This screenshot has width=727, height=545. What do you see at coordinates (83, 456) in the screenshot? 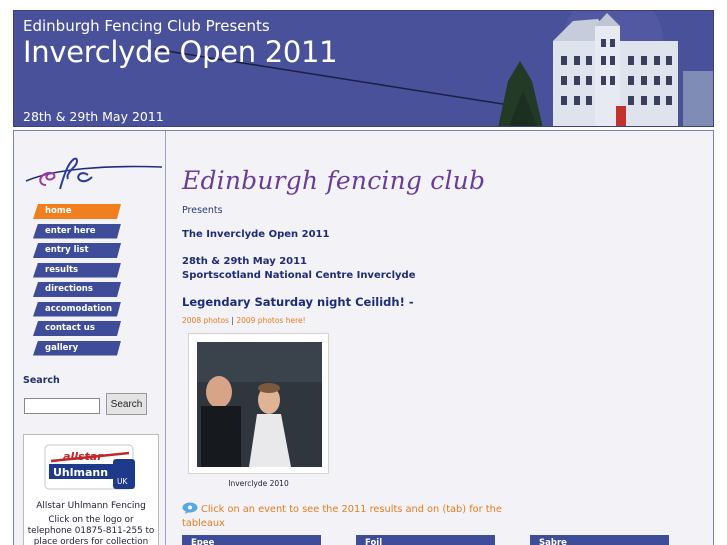
I see `sponsor-logo-top: allstar` at bounding box center [83, 456].